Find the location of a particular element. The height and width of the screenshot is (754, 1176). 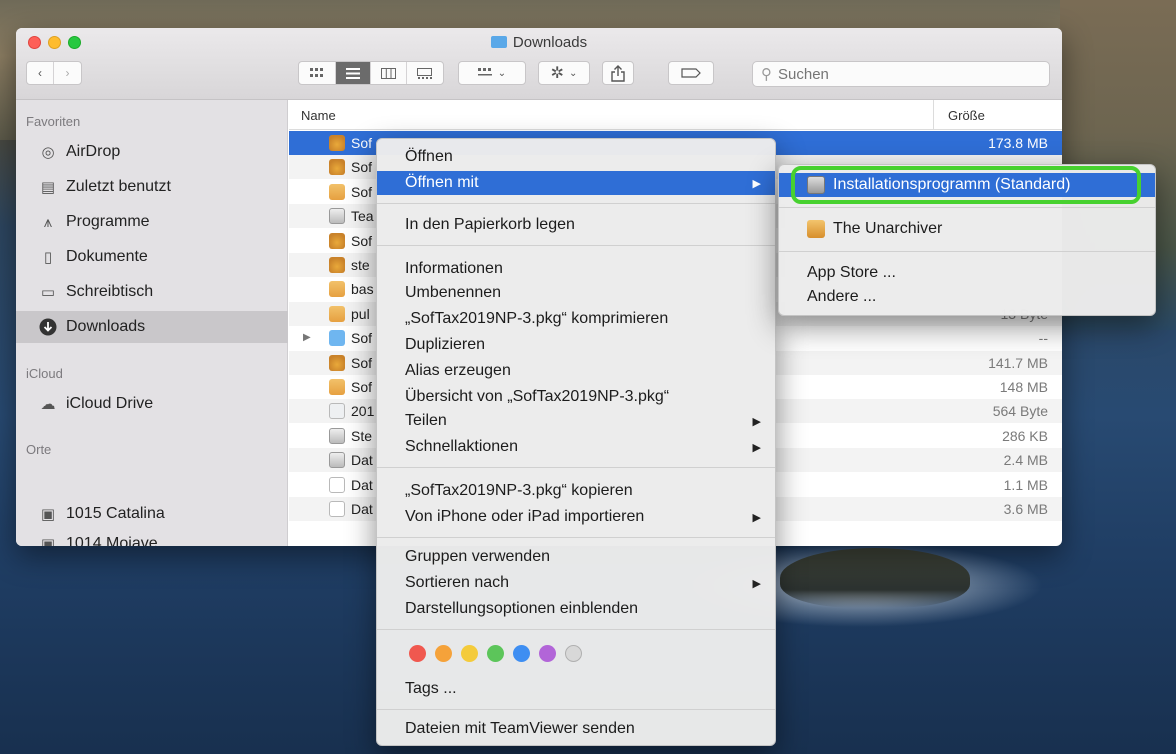

menu-item-rename: Umbenennen is located at coordinates (576, 293).